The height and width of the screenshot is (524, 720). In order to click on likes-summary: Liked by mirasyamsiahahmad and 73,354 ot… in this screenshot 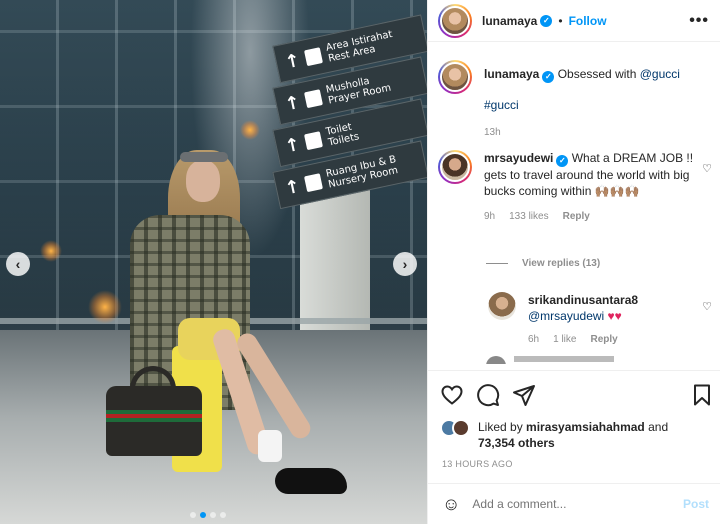, I will do `click(554, 435)`.